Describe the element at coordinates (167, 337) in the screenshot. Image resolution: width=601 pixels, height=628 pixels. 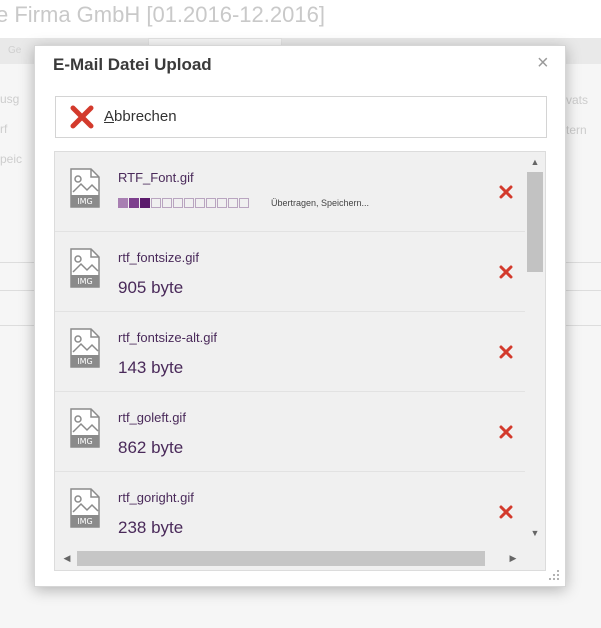
I see `file-name: rtf_fontsize-alt.gif` at that location.